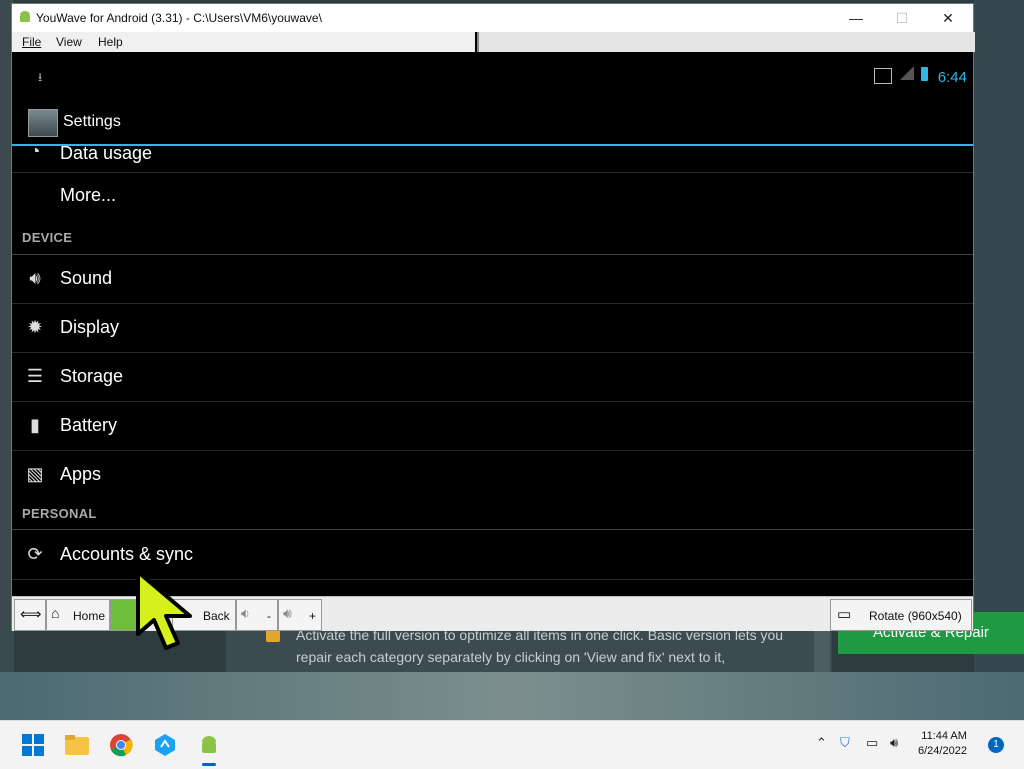 The width and height of the screenshot is (1024, 769). I want to click on battery-status-icon, so click(924, 74).